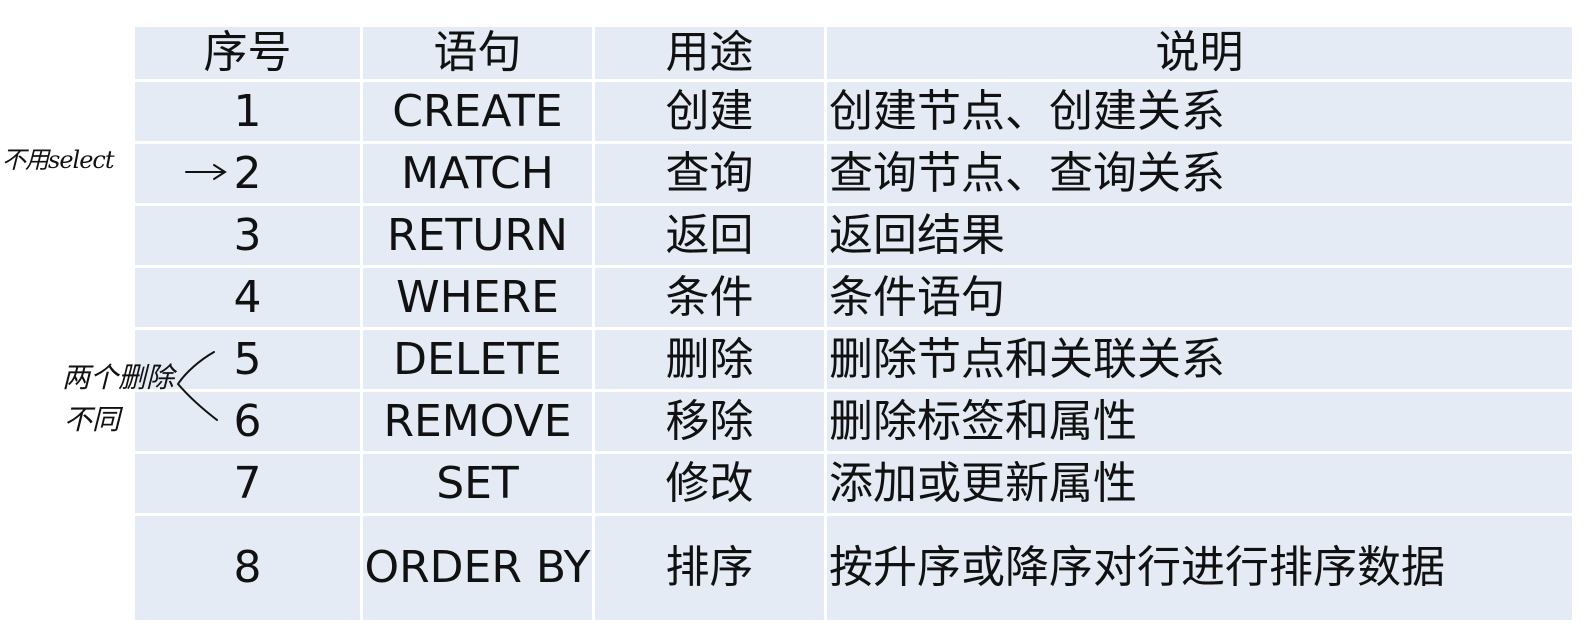 The height and width of the screenshot is (631, 1596). What do you see at coordinates (477, 235) in the screenshot?
I see `row-statement: RETURN` at bounding box center [477, 235].